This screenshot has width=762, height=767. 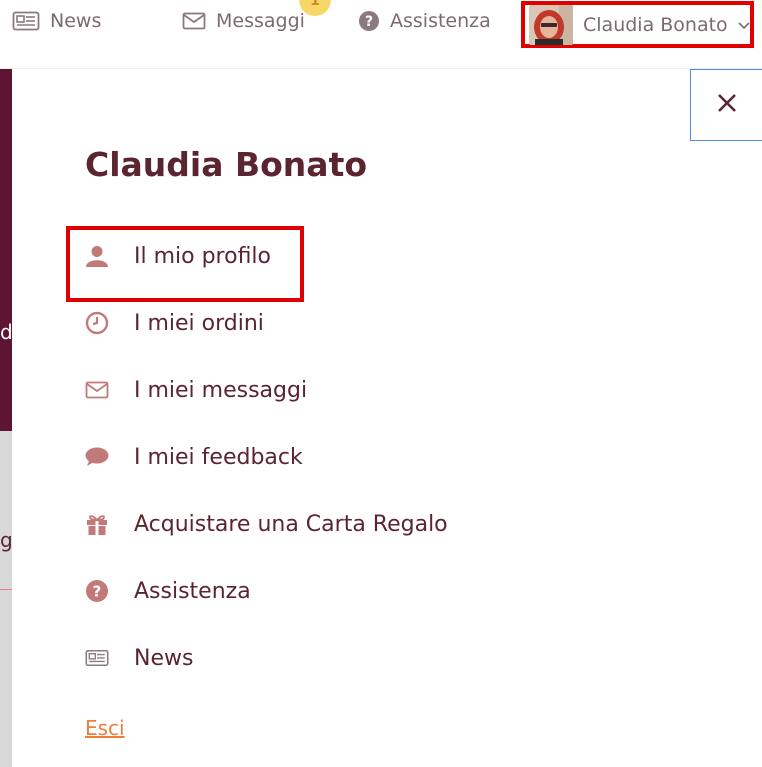 What do you see at coordinates (76, 21) in the screenshot?
I see `nav-news-label: News` at bounding box center [76, 21].